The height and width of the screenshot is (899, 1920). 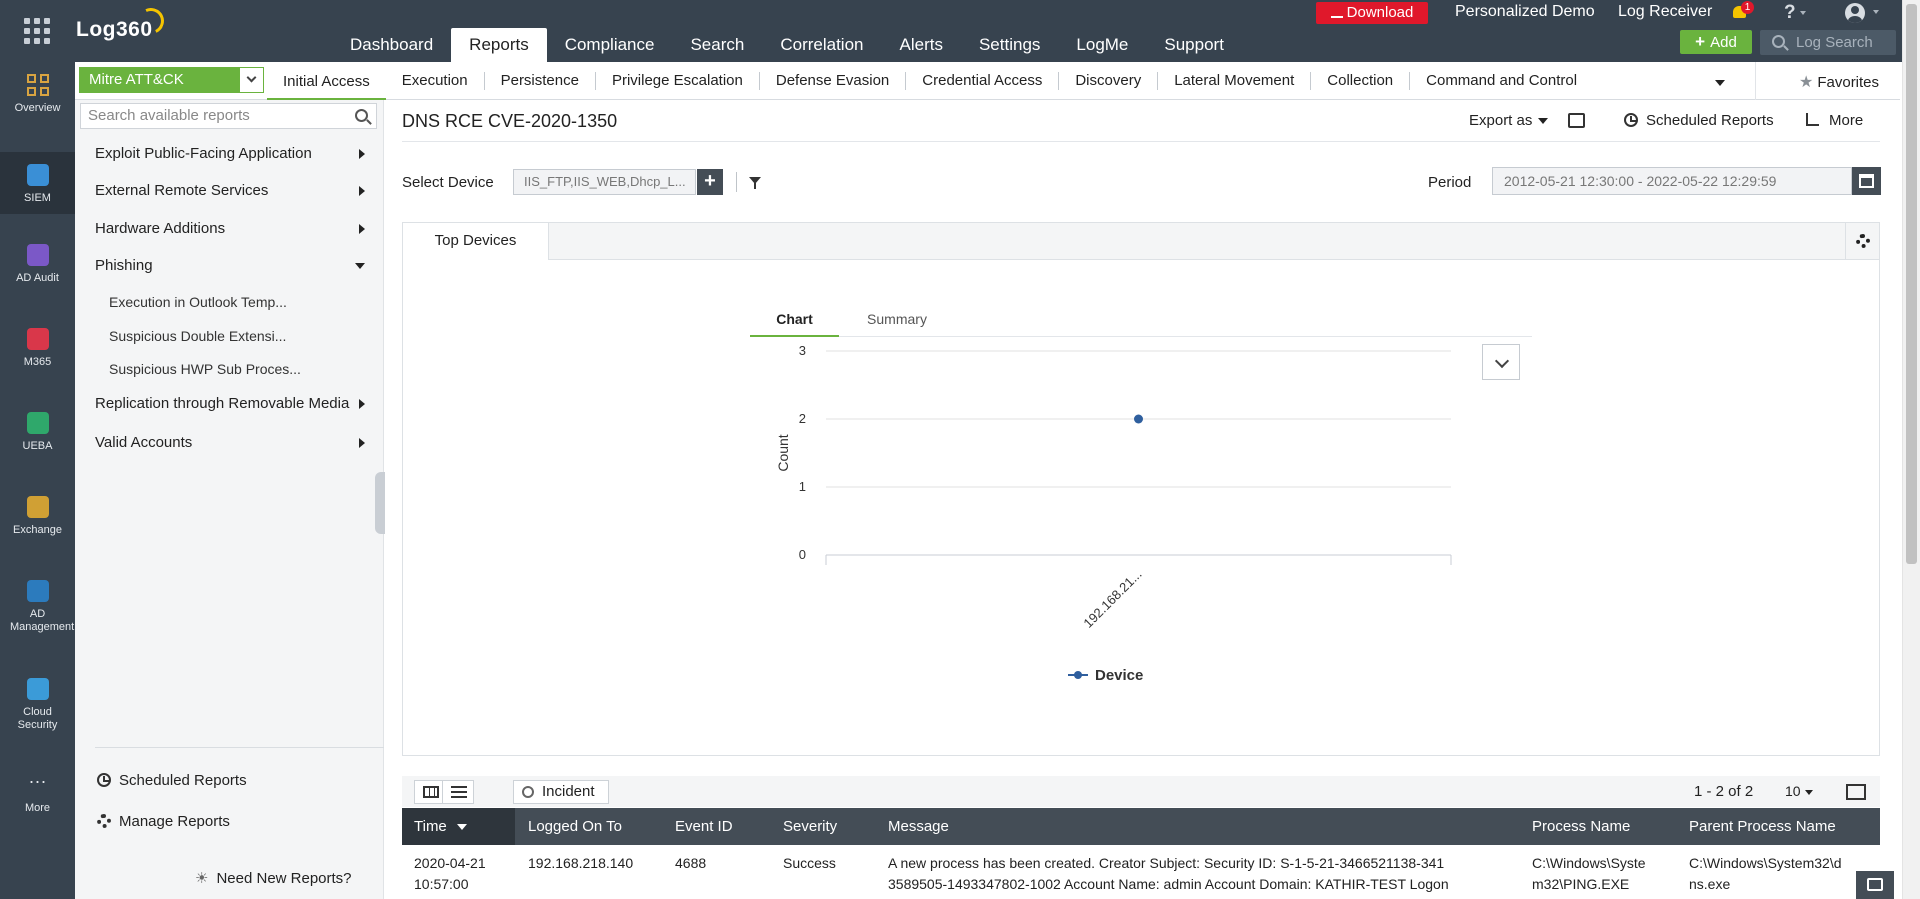 I want to click on tab-discovery: Discovery, so click(x=1109, y=81).